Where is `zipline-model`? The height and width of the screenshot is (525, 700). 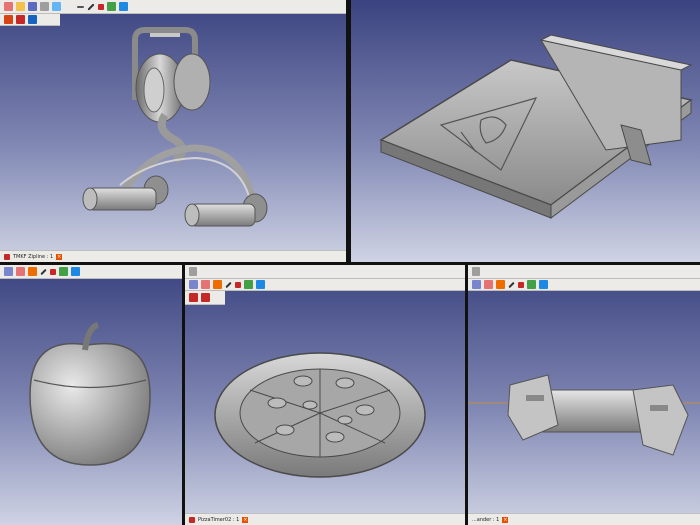
zipline-model is located at coordinates (175, 127).